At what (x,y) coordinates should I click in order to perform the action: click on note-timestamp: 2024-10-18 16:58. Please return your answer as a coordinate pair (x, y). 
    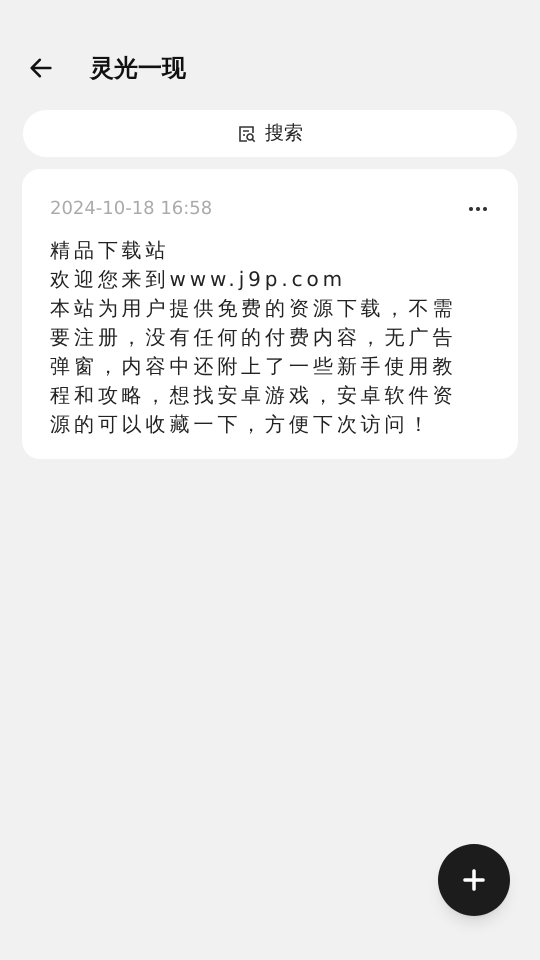
    Looking at the image, I should click on (131, 209).